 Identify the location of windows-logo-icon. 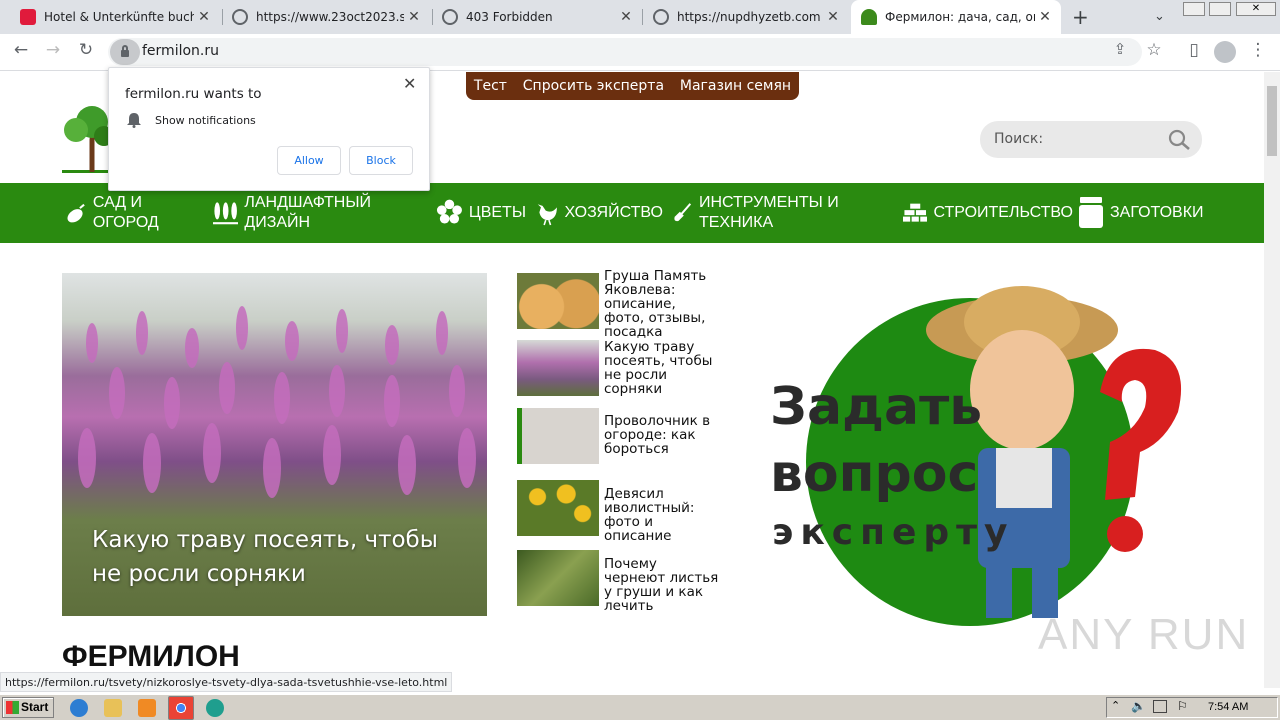
(12, 707).